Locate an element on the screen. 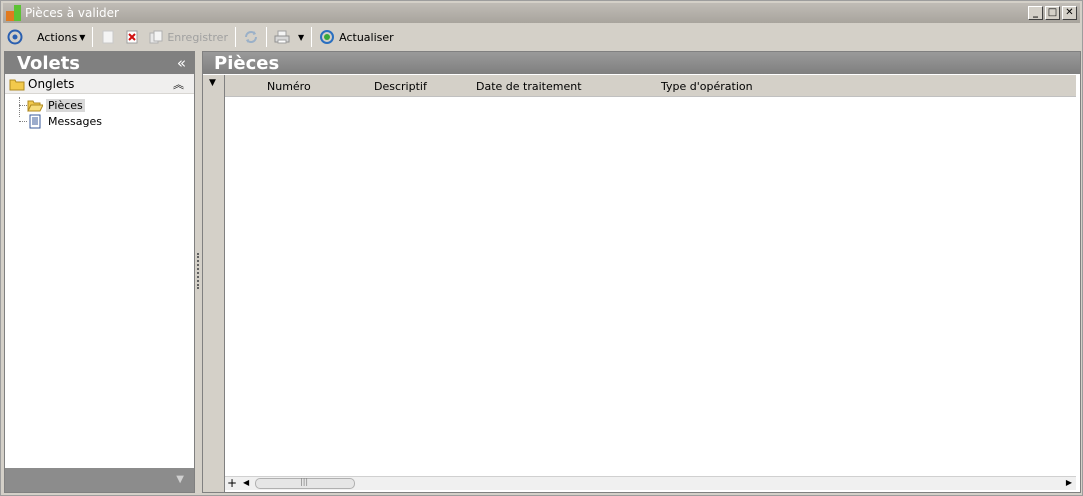 Image resolution: width=1083 pixels, height=496 pixels. target-icon is located at coordinates (15, 37).